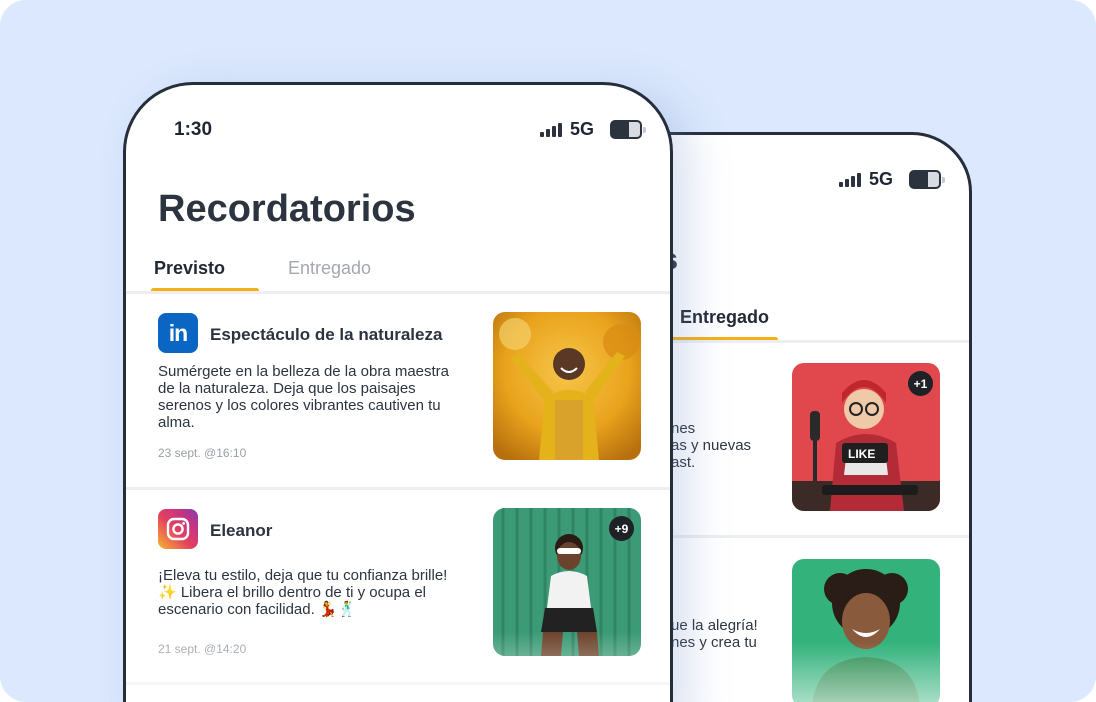  What do you see at coordinates (178, 529) in the screenshot?
I see `instagram-icon` at bounding box center [178, 529].